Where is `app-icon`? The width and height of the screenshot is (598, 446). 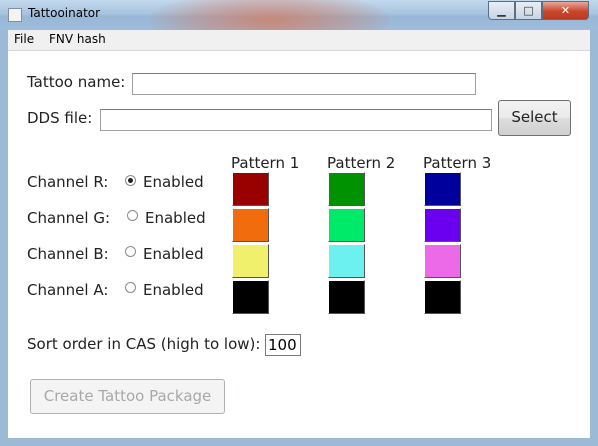
app-icon is located at coordinates (15, 15).